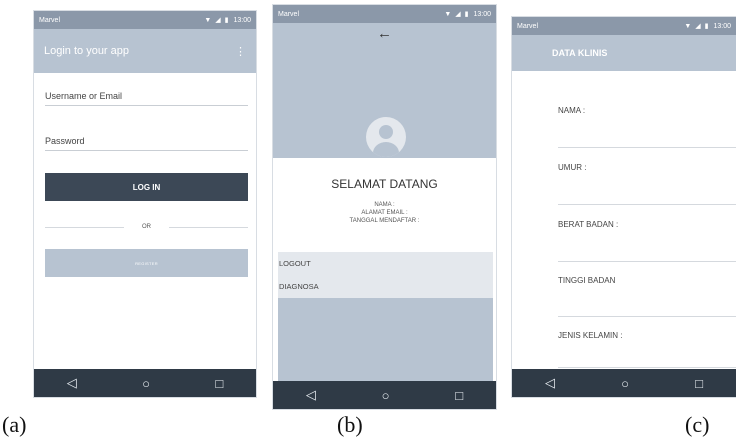 The width and height of the screenshot is (736, 439). I want to click on or-divider: OR, so click(146, 227).